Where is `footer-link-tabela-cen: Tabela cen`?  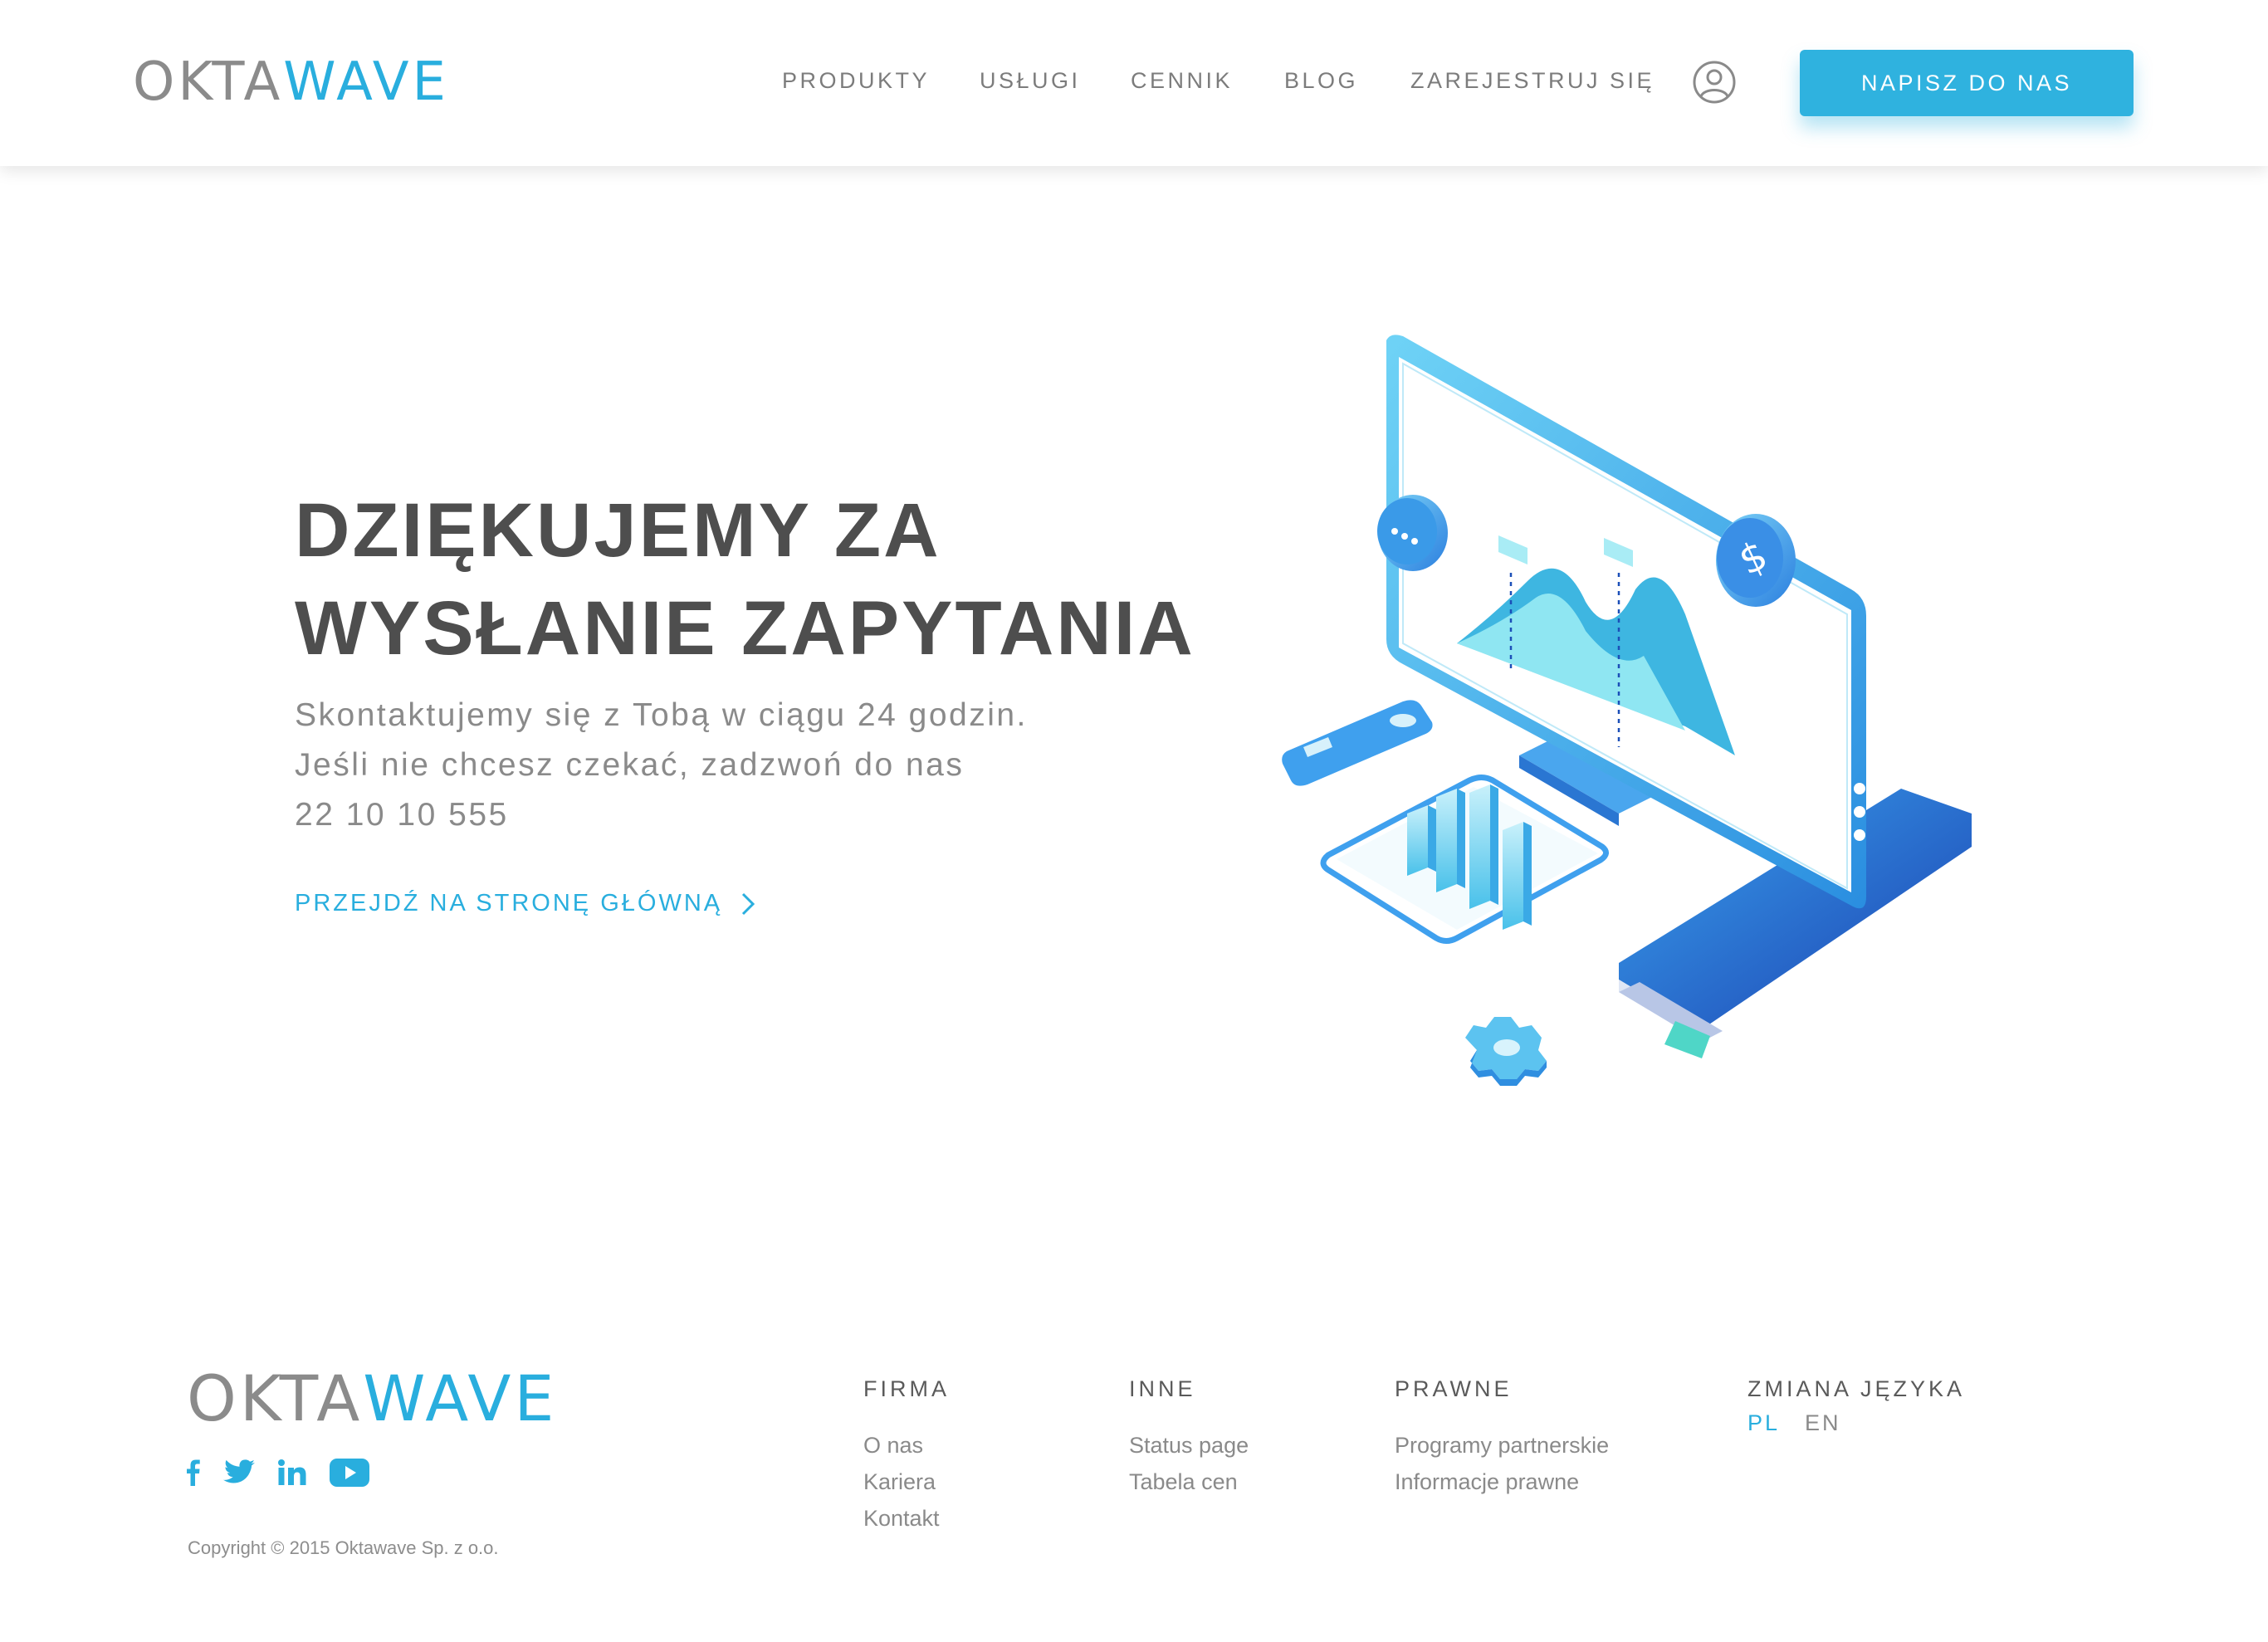
footer-link-tabela-cen: Tabela cen is located at coordinates (1189, 1482).